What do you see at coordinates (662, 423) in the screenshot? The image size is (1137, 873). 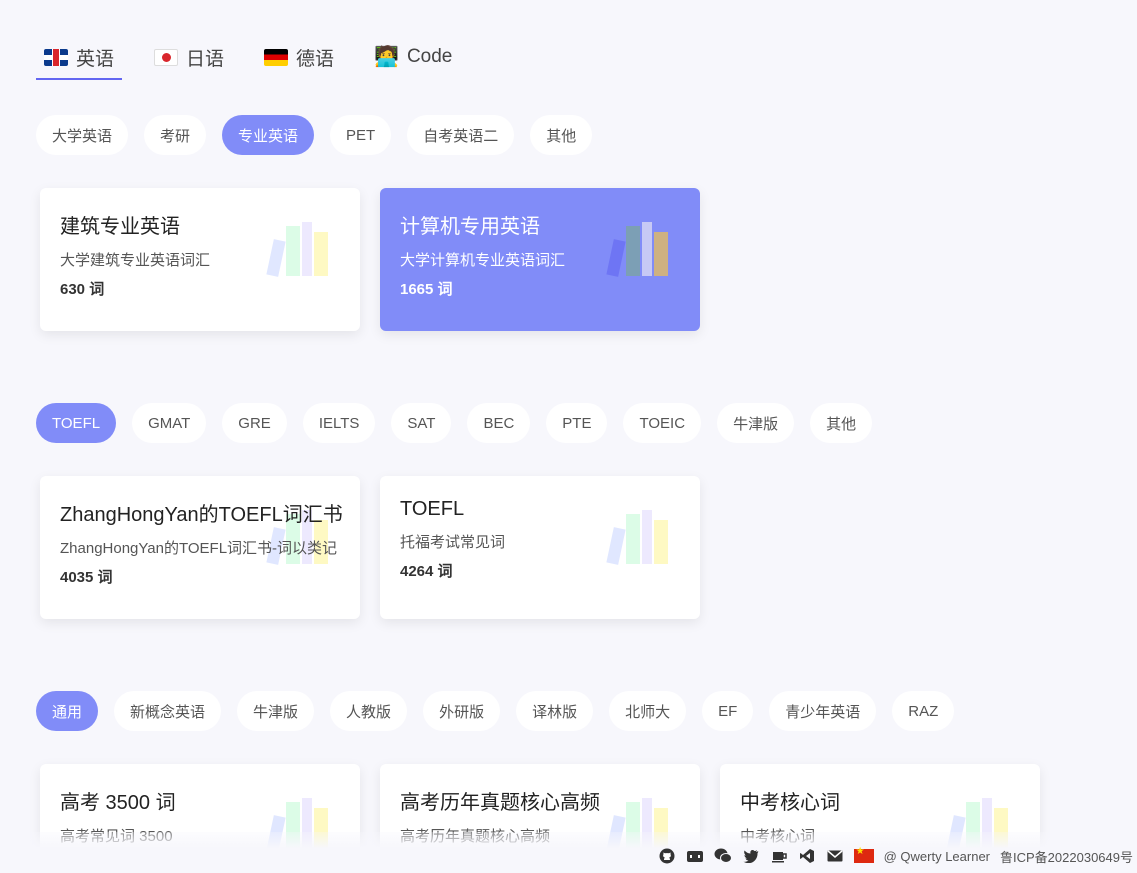 I see `chip-toeic: TOEIC` at bounding box center [662, 423].